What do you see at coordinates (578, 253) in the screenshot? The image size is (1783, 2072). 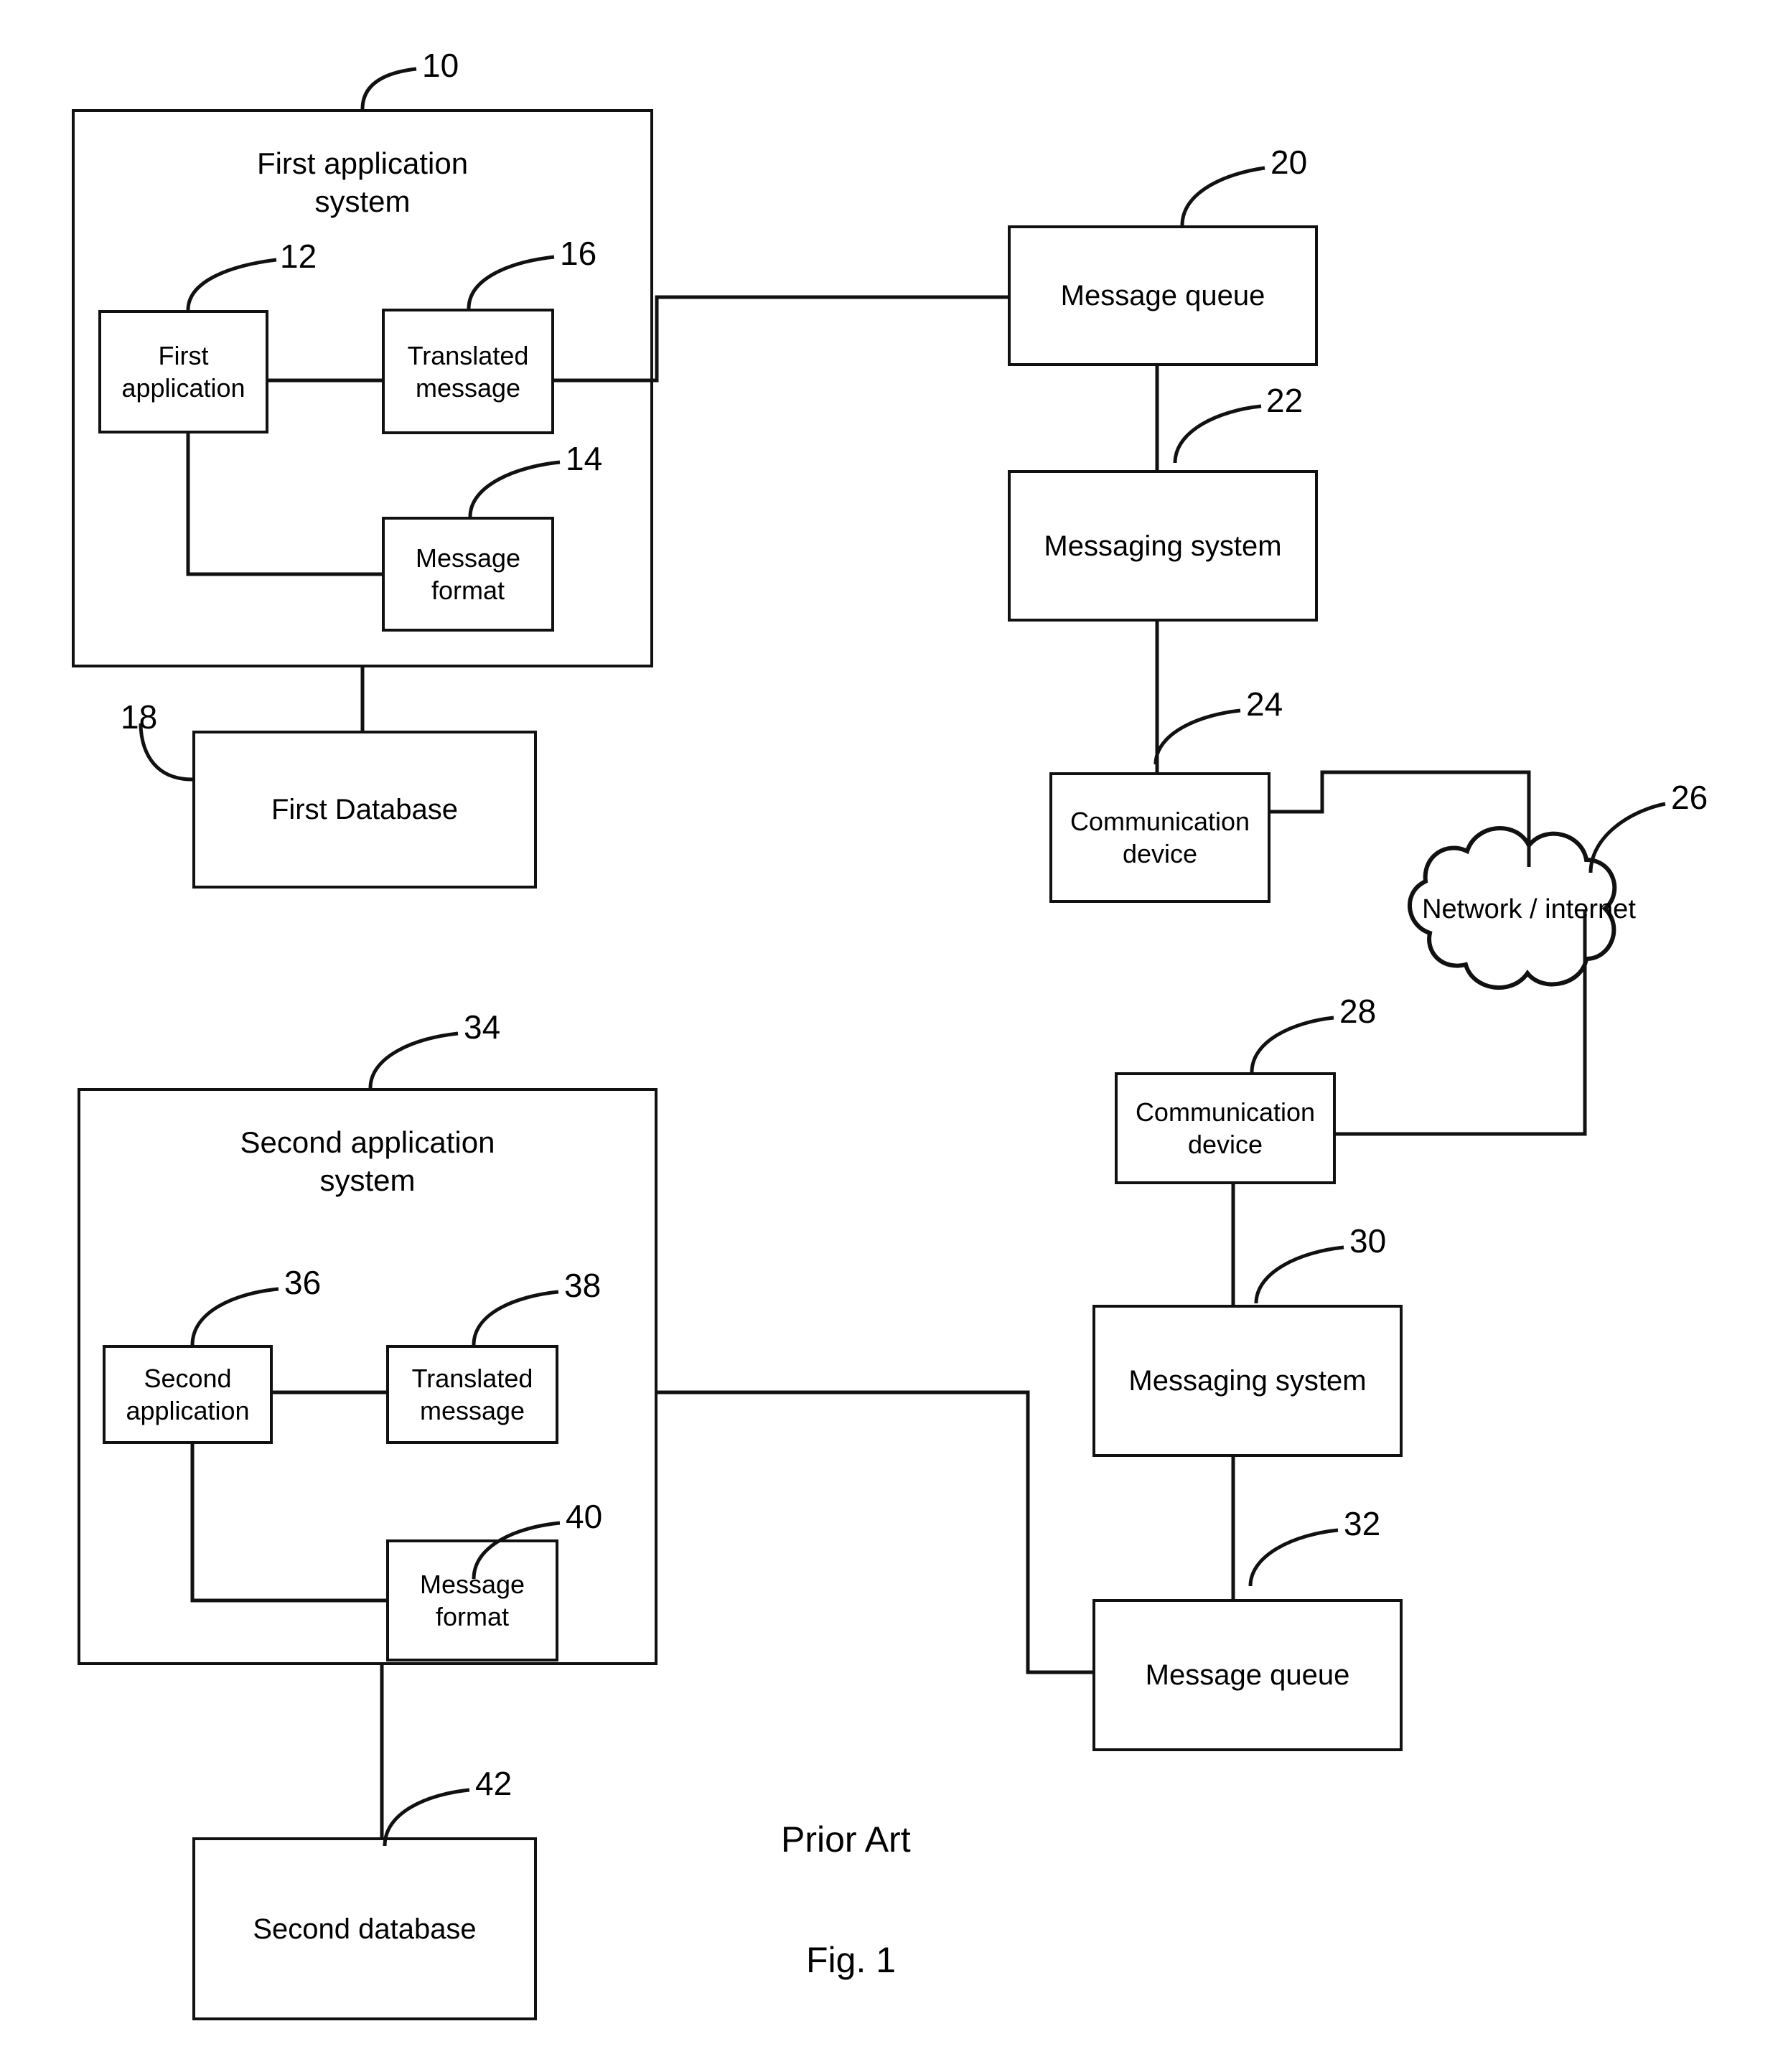 I see `ref-numeral-16: 16` at bounding box center [578, 253].